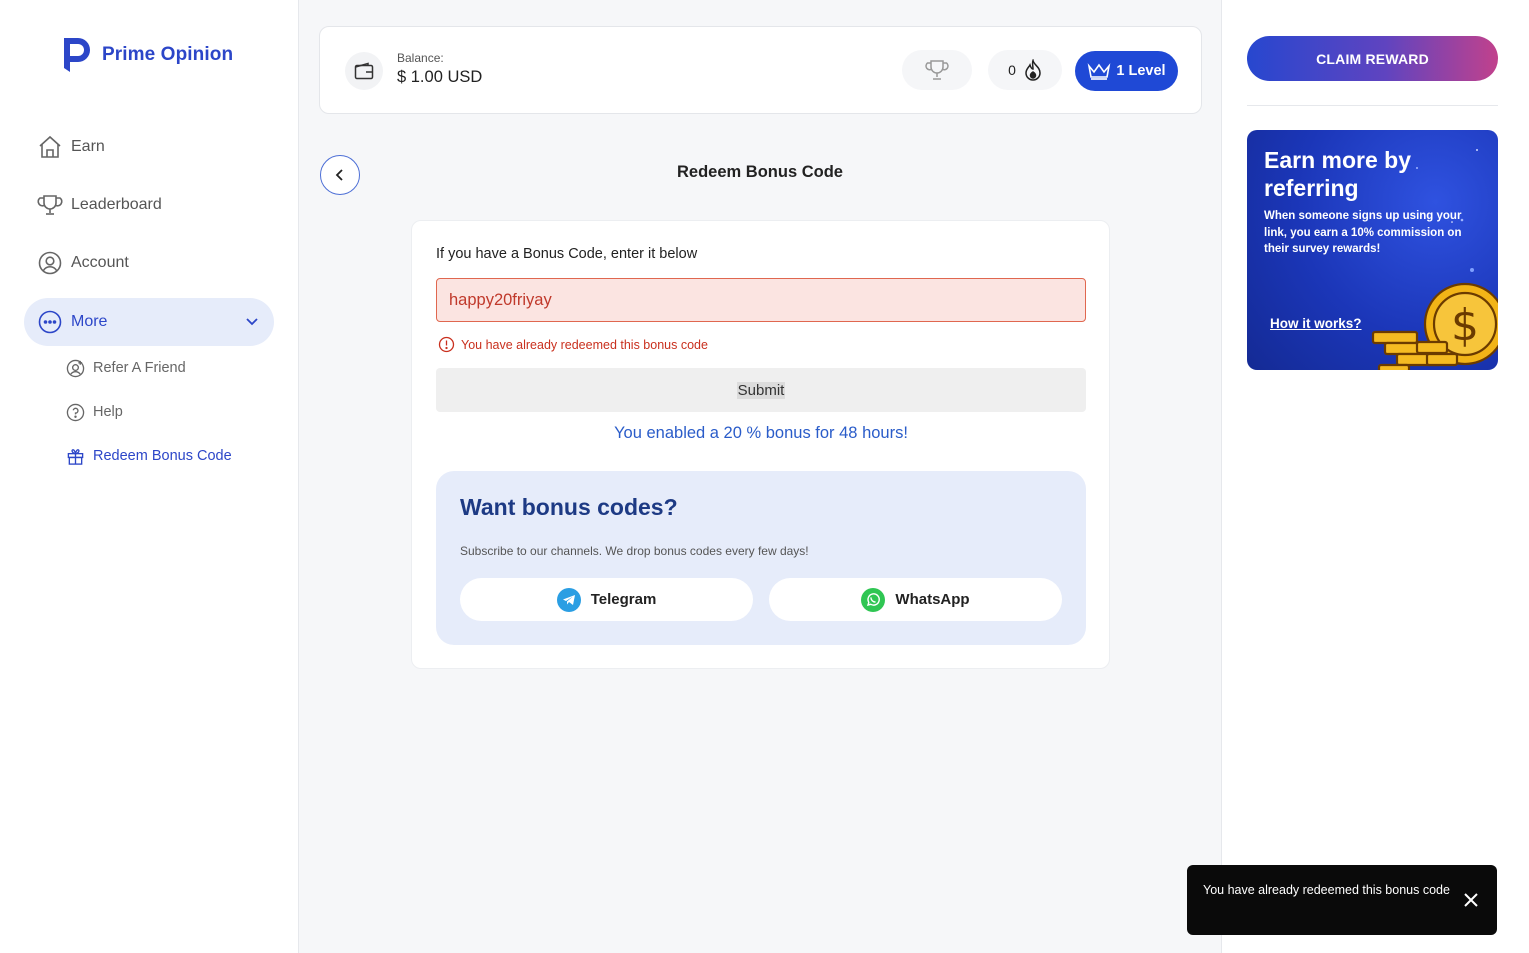  Describe the element at coordinates (761, 433) in the screenshot. I see `success-message: You enabled a 20 % bonus for 48 hours!` at that location.